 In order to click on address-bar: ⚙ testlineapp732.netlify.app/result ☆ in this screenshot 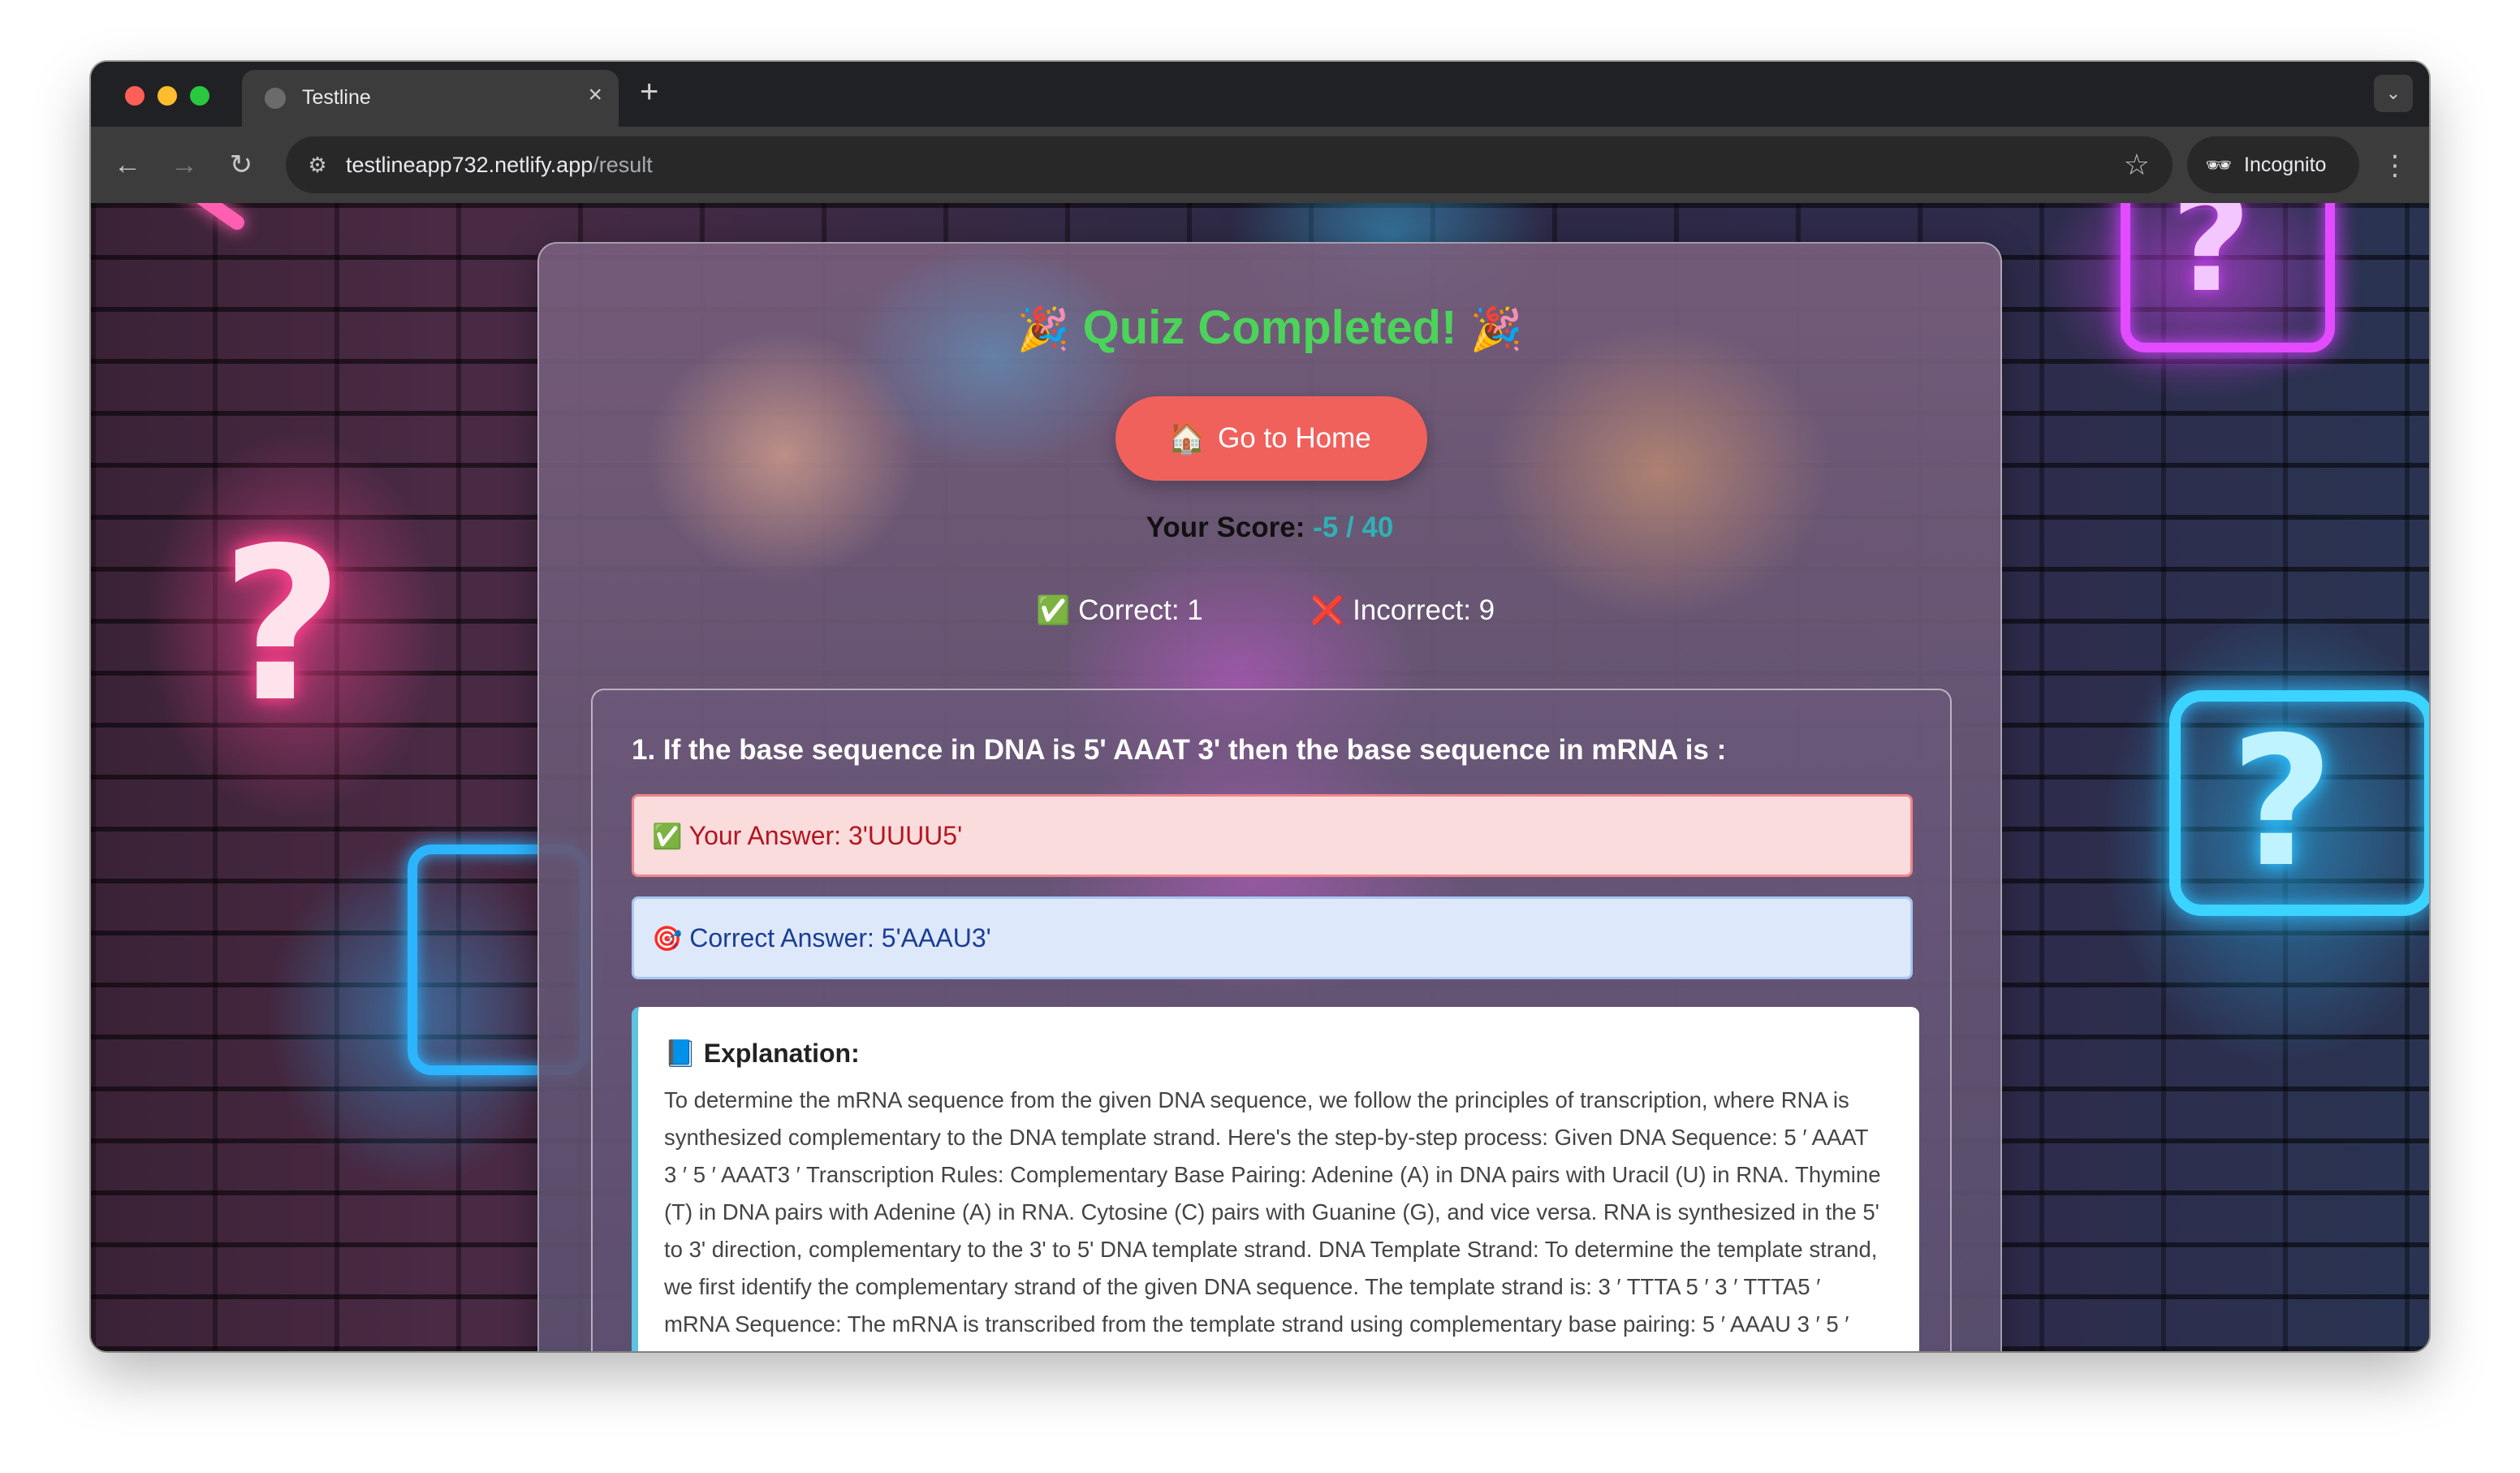, I will do `click(1229, 164)`.